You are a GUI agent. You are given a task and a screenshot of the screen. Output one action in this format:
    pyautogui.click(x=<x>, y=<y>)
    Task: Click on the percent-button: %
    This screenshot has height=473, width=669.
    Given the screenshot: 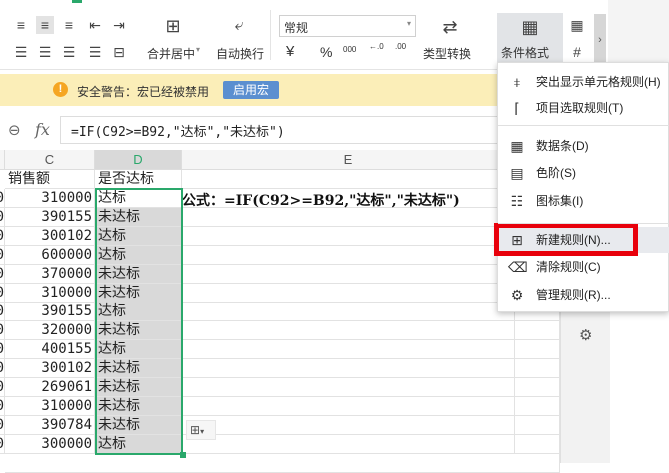 What is the action you would take?
    pyautogui.click(x=326, y=52)
    